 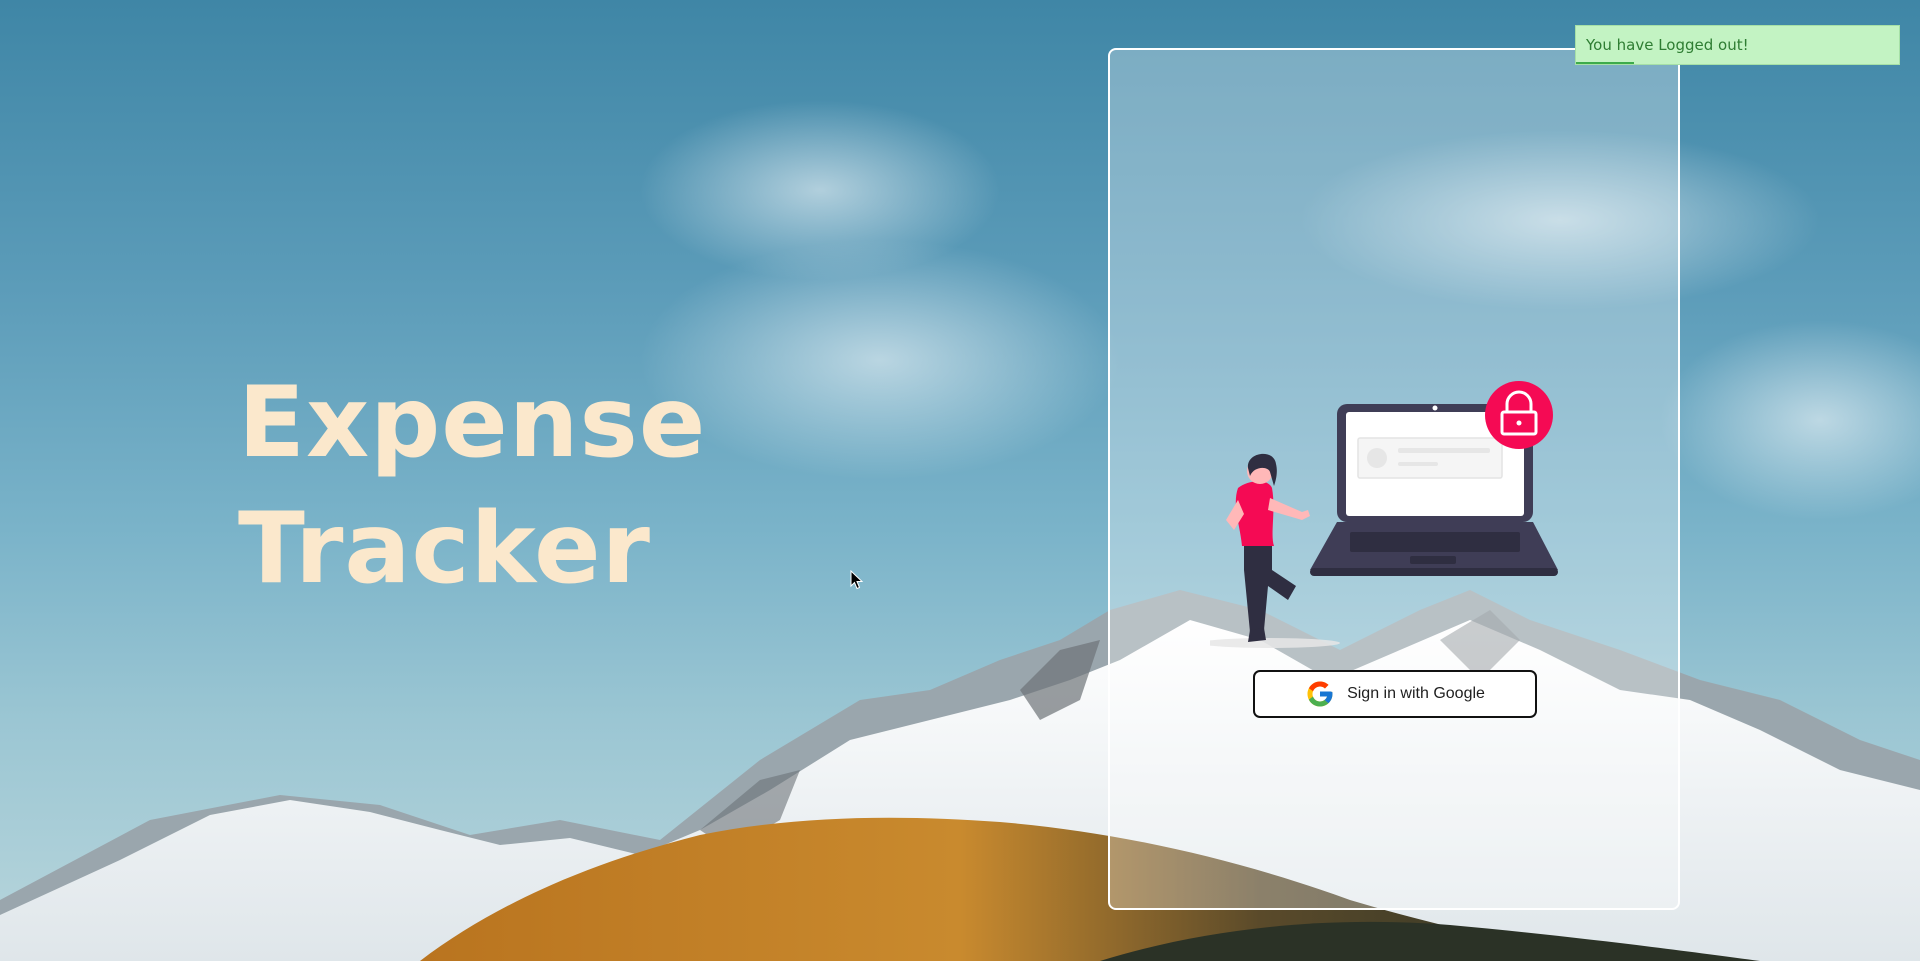 What do you see at coordinates (472, 486) in the screenshot?
I see `app-title: Expense Tracker` at bounding box center [472, 486].